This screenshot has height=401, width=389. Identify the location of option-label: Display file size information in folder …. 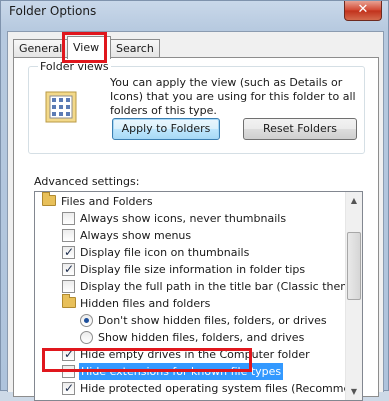
(193, 269).